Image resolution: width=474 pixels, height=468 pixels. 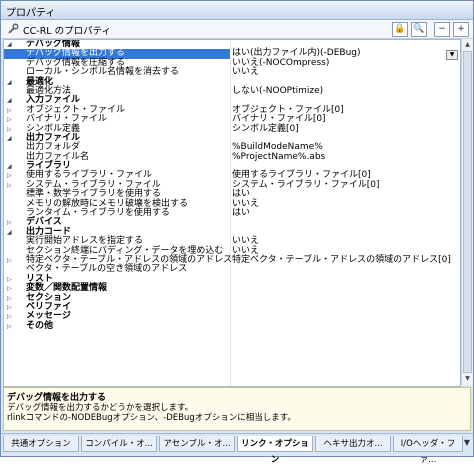 What do you see at coordinates (305, 185) in the screenshot?
I see `property-value: システム・ライブラリ・ファイル[0]` at bounding box center [305, 185].